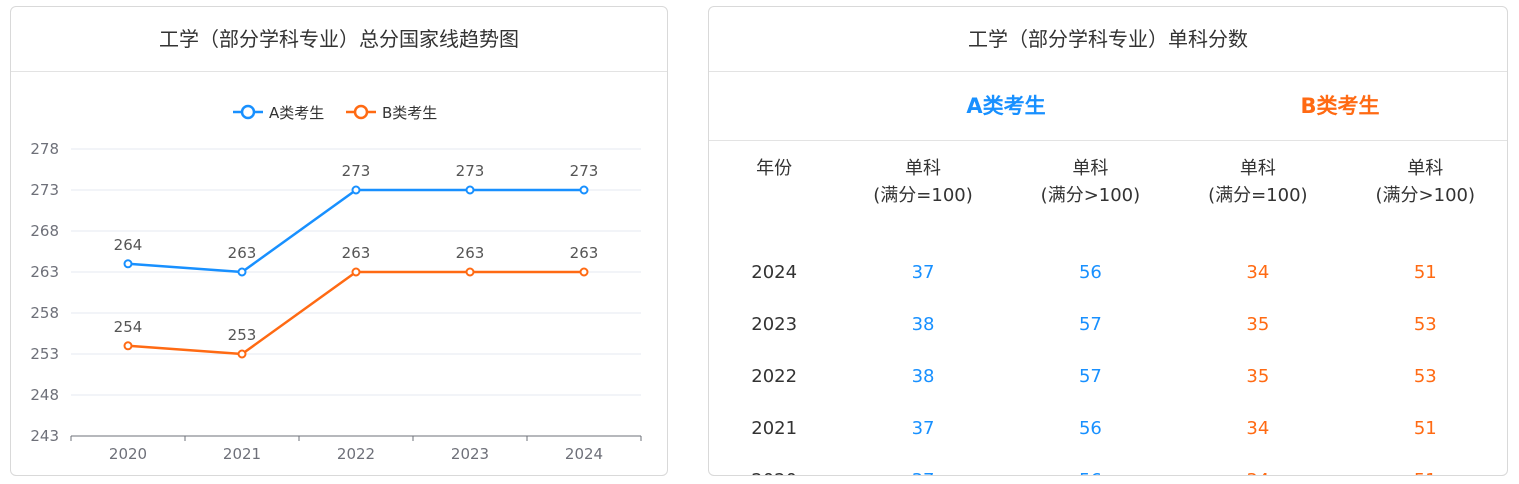 This screenshot has height=484, width=1519. I want to click on table-row: 2021 37 56 34 51, so click(1108, 428).